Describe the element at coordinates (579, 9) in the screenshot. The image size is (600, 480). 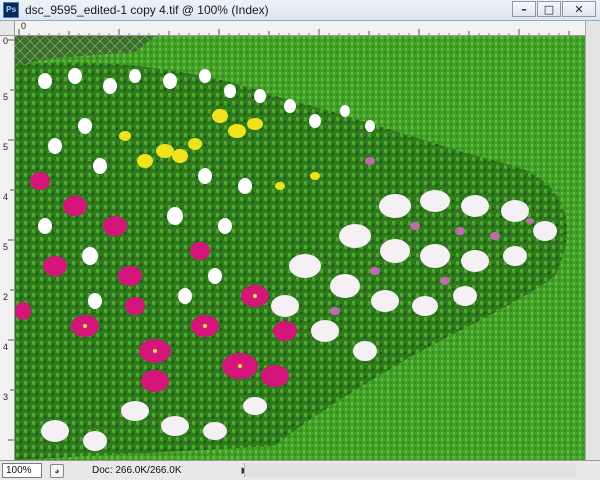
I see `close-button: ✕` at that location.